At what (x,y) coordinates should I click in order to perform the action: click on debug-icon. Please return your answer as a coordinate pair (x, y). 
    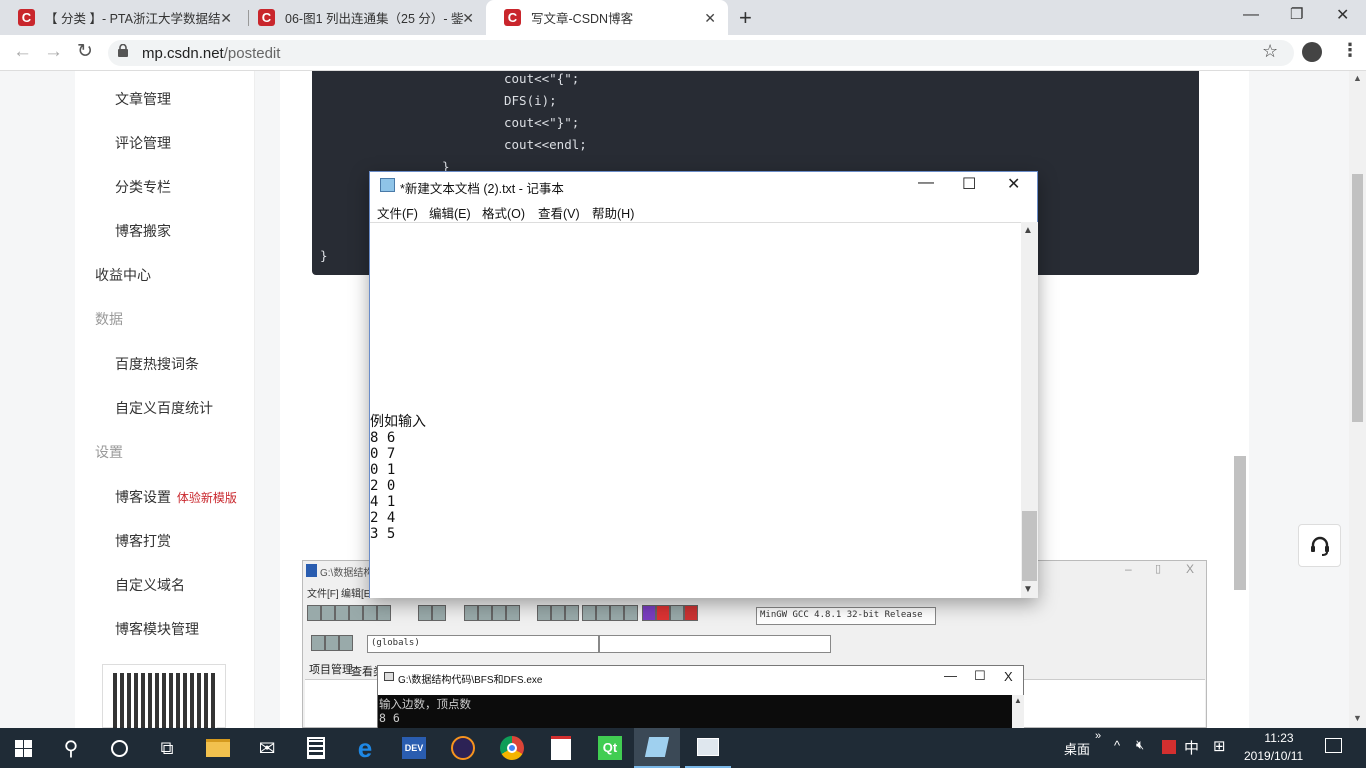
    Looking at the image, I should click on (691, 613).